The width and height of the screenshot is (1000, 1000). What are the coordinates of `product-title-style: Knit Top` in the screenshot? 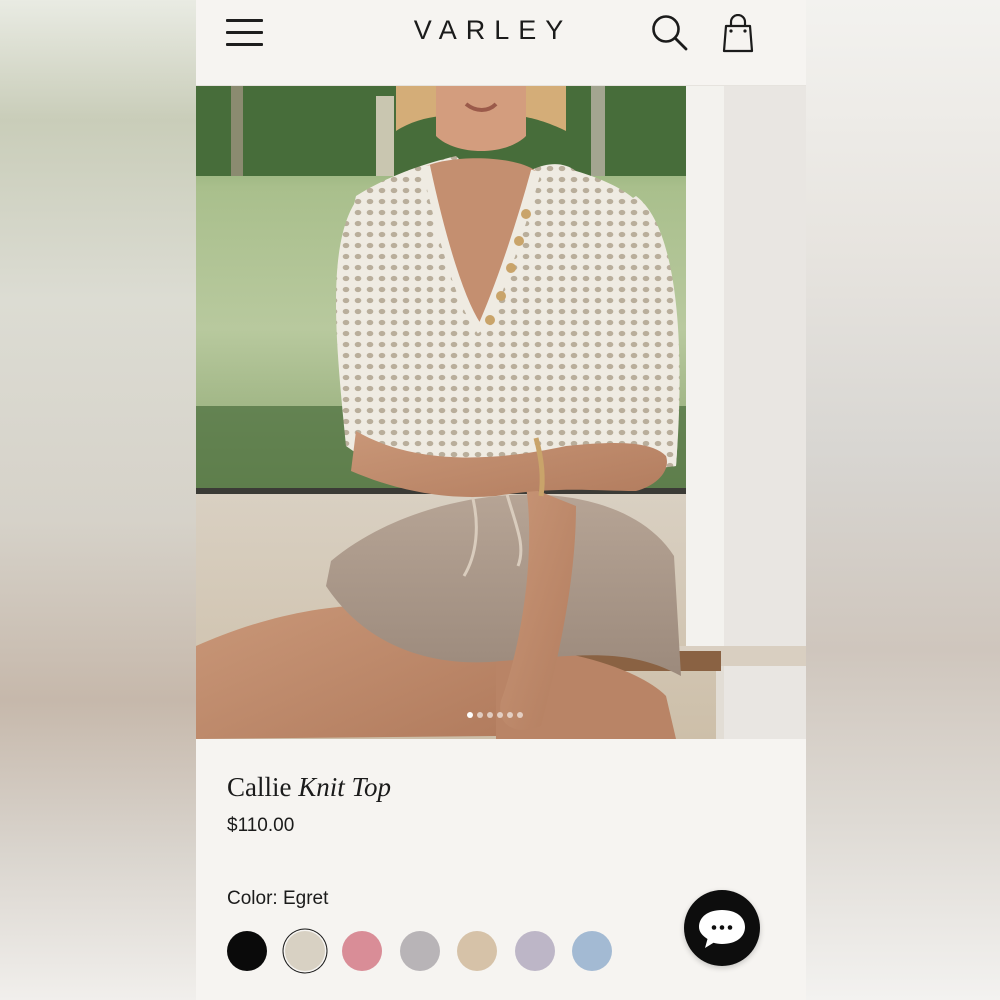 It's located at (345, 787).